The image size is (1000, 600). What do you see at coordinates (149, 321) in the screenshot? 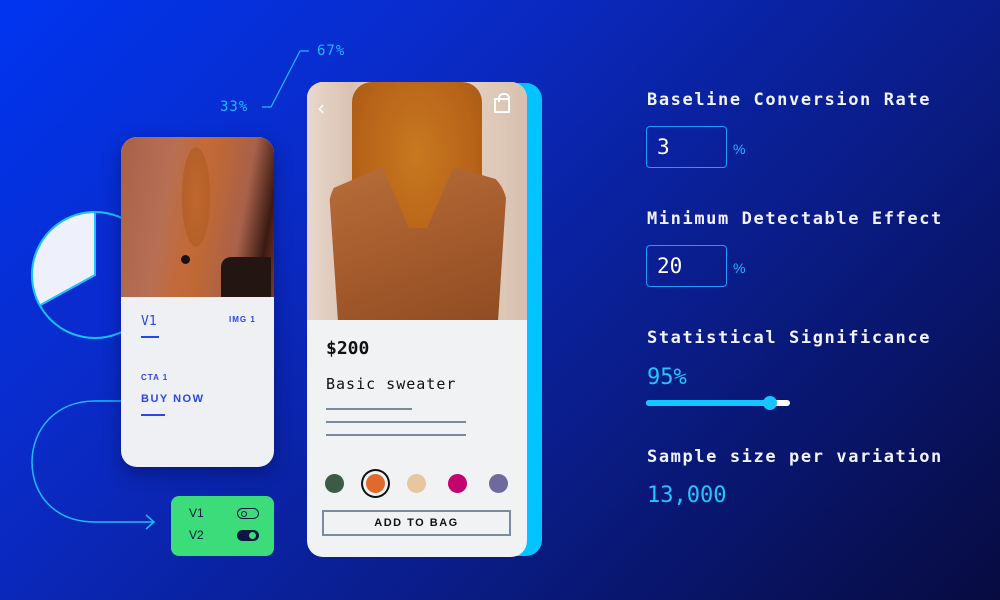
I see `variant-label: V1` at bounding box center [149, 321].